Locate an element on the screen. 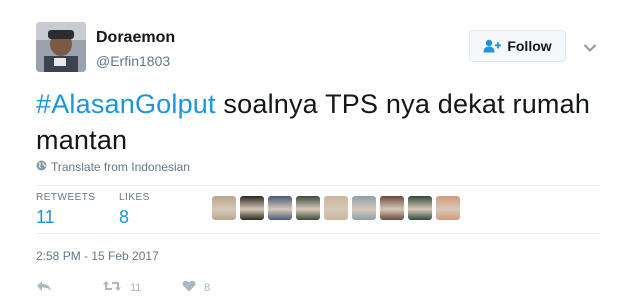  display-name: Doraemon is located at coordinates (135, 38).